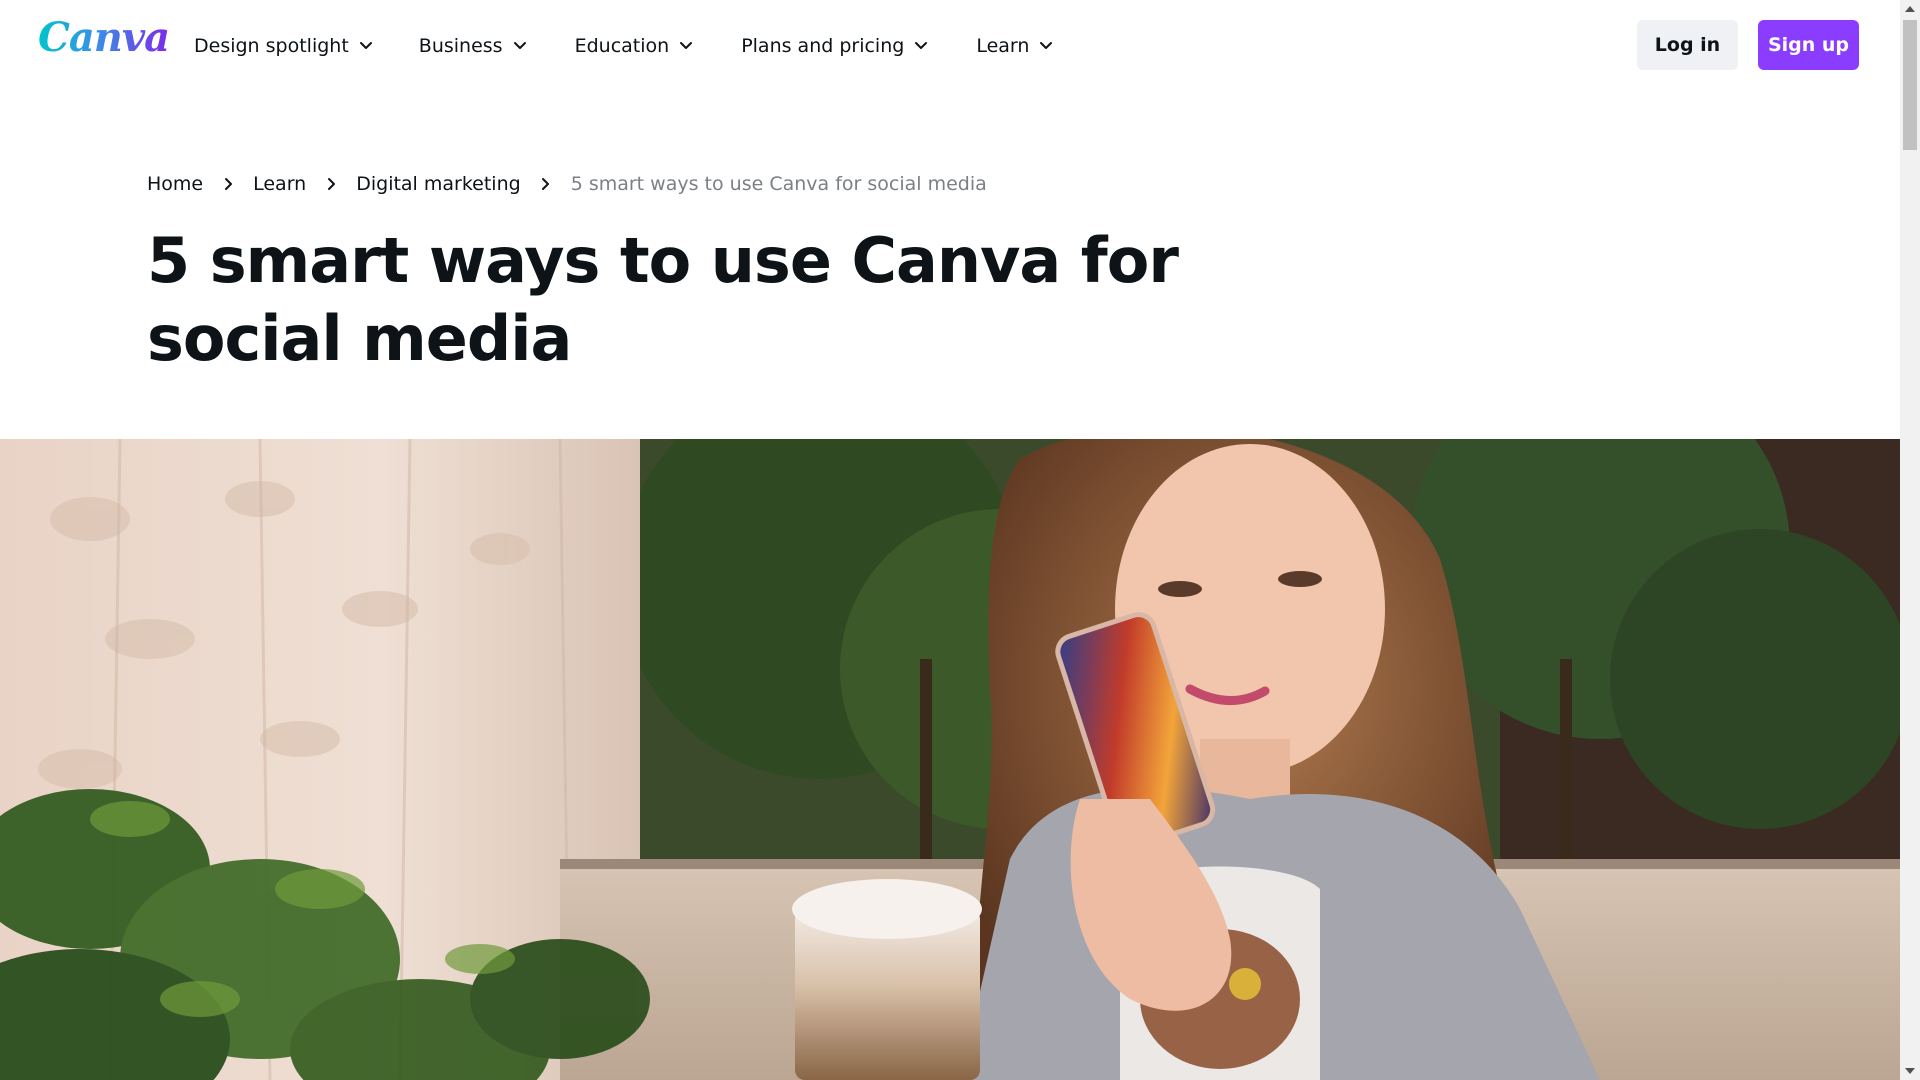 The image size is (1920, 1080). What do you see at coordinates (271, 46) in the screenshot?
I see `nav-label: Design spotlight` at bounding box center [271, 46].